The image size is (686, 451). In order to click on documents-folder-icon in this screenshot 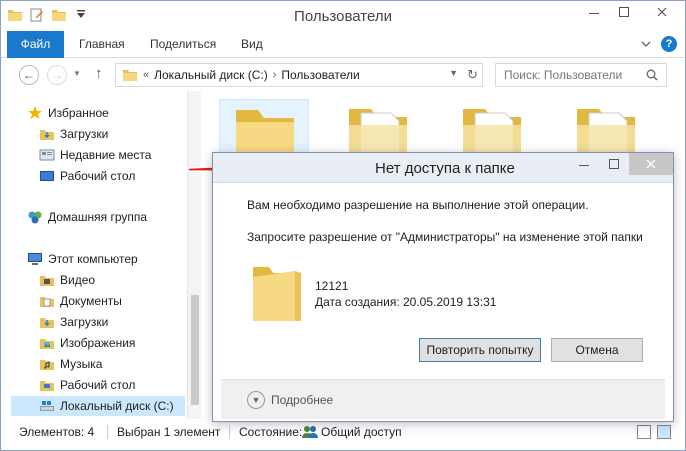, I will do `click(47, 302)`.